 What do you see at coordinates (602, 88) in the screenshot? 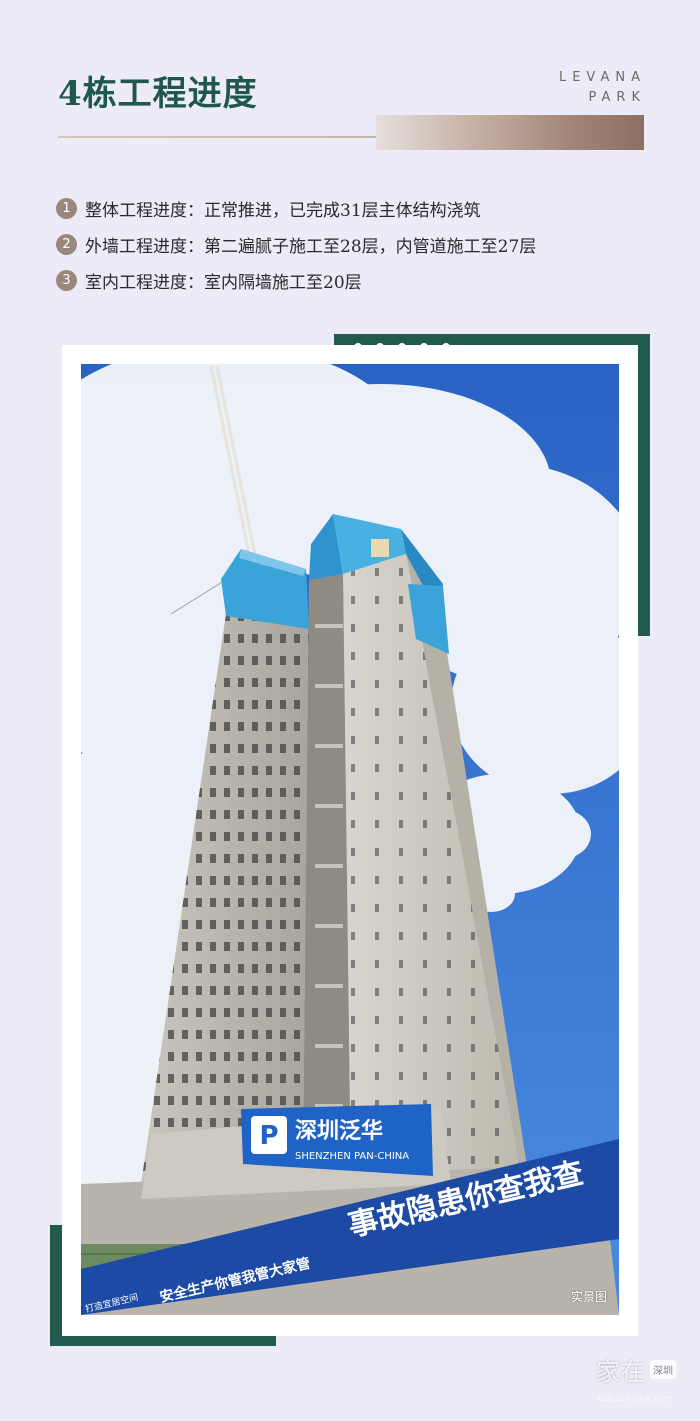
I see `brand-logo: LEVANA PARK` at bounding box center [602, 88].